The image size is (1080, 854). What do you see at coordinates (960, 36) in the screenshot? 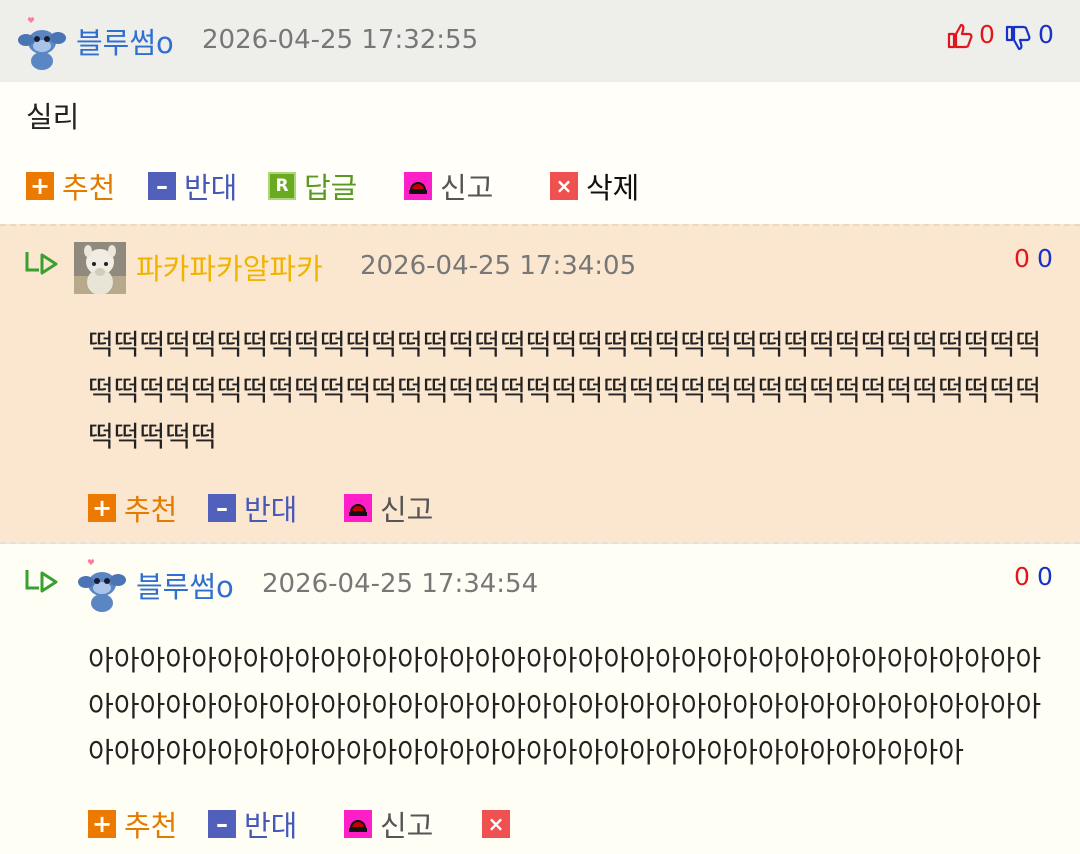
I see `thumbs-up-icon` at bounding box center [960, 36].